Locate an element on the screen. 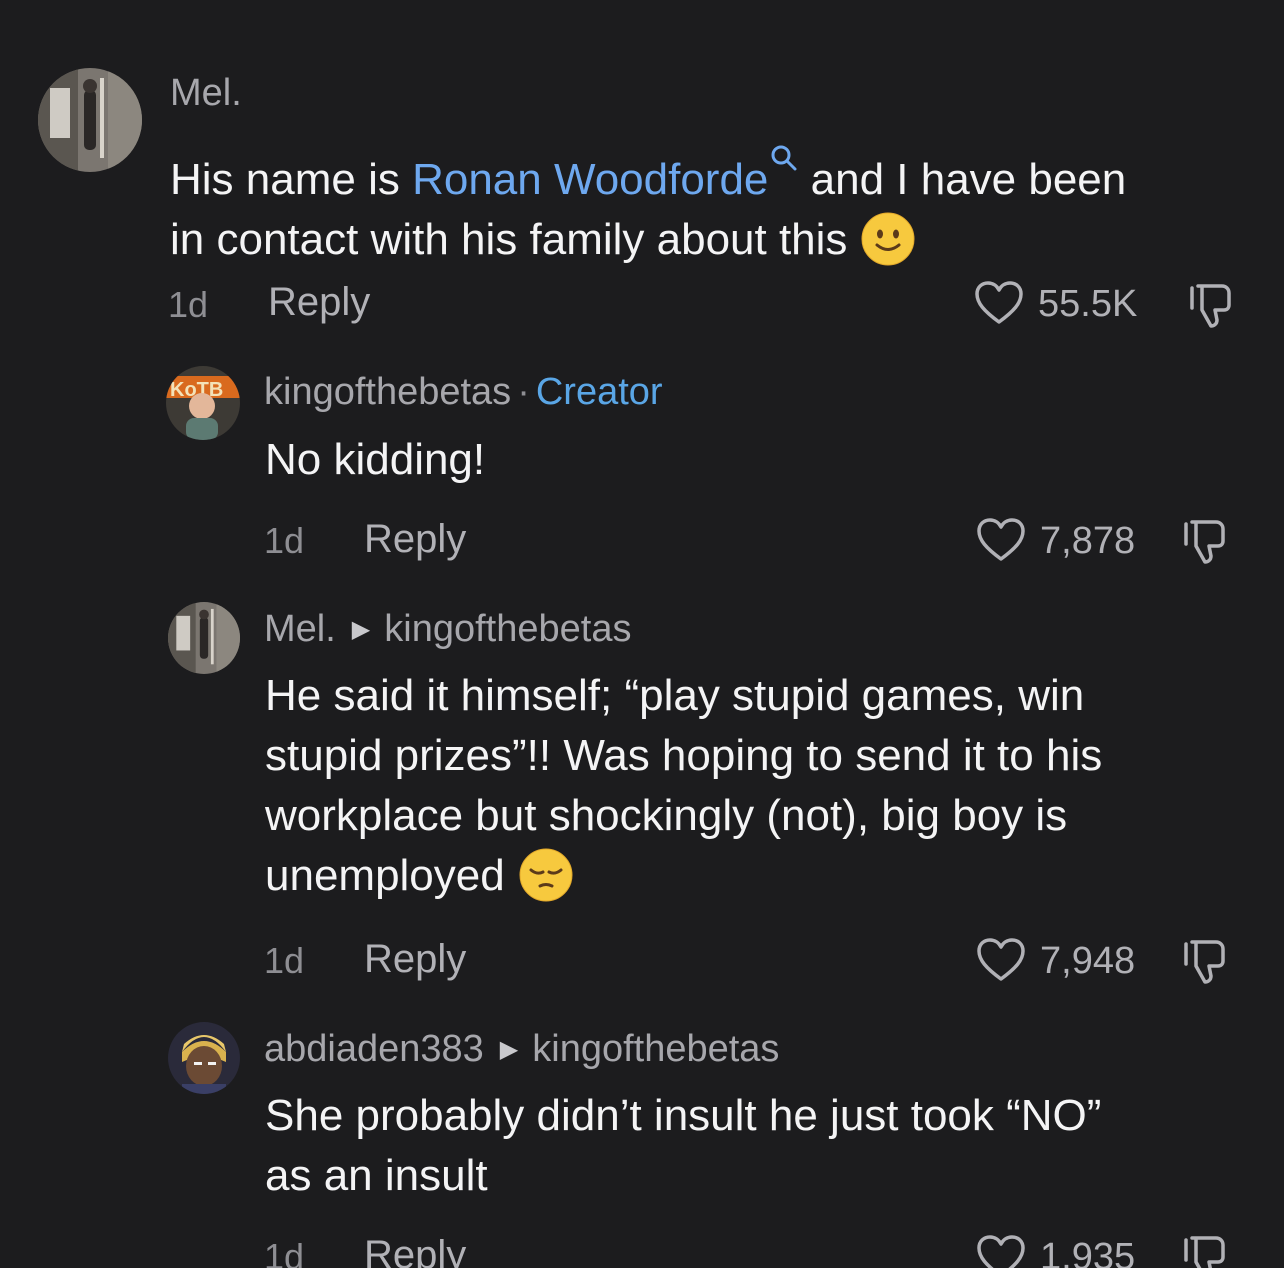 The height and width of the screenshot is (1268, 1284). username: abdiaden383 ▶ kingofthebetas is located at coordinates (521, 1049).